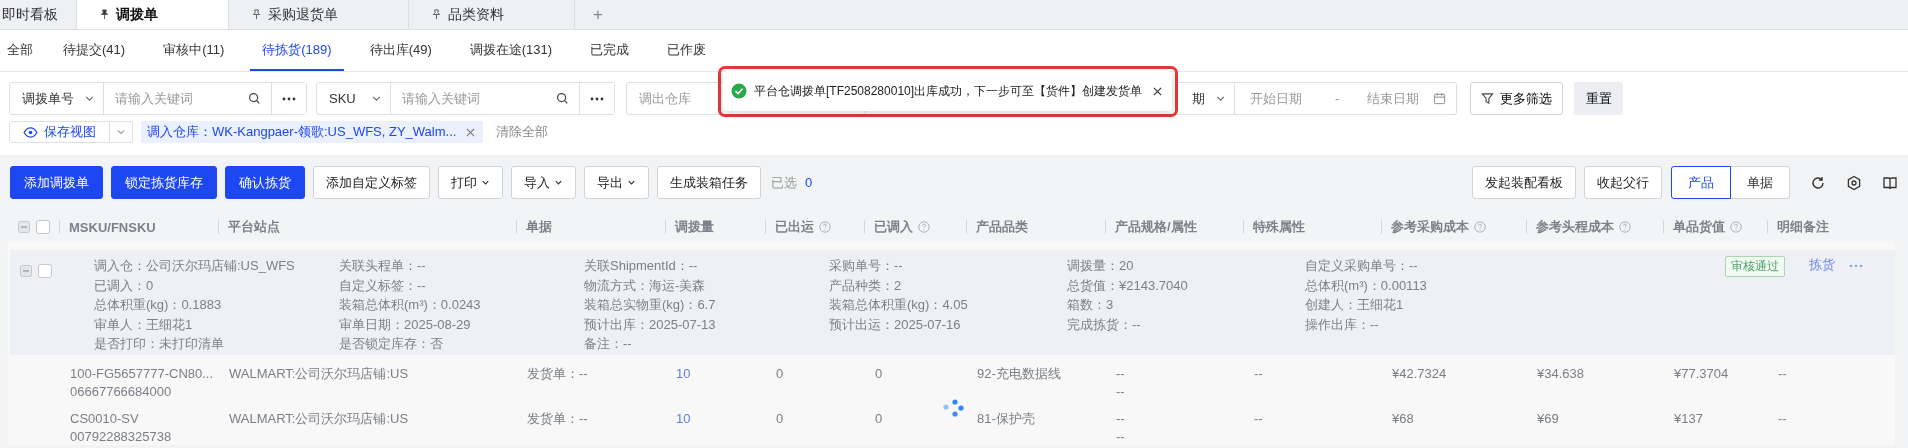 The width and height of the screenshot is (1908, 448). Describe the element at coordinates (1186, 305) in the screenshot. I see `info-field: 箱数：3` at that location.